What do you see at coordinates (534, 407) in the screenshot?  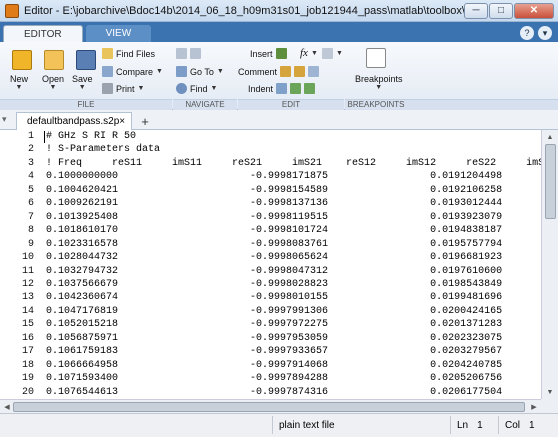 I see `scroll-right-icon: ▶` at bounding box center [534, 407].